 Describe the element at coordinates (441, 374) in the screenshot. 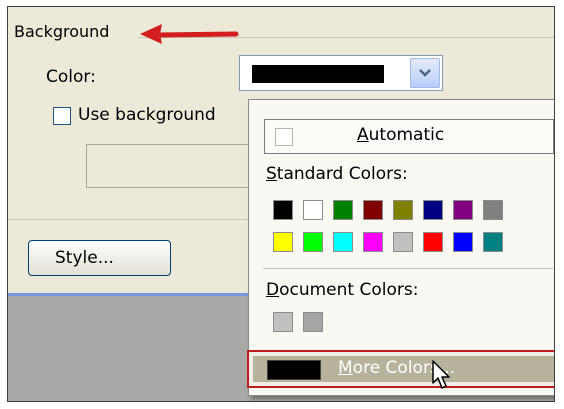

I see `mouse-cursor-icon` at that location.